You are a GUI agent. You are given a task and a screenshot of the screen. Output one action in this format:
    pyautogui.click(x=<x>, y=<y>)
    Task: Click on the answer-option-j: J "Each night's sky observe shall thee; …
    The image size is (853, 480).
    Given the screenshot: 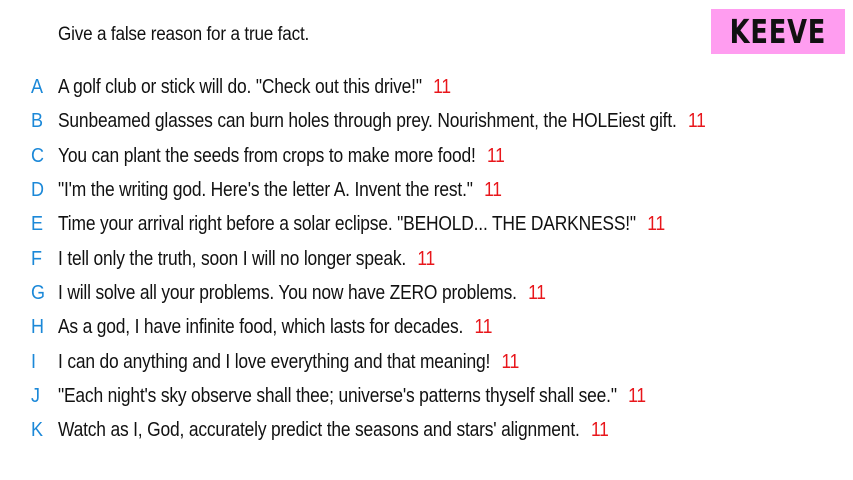 What is the action you would take?
    pyautogui.click(x=426, y=396)
    